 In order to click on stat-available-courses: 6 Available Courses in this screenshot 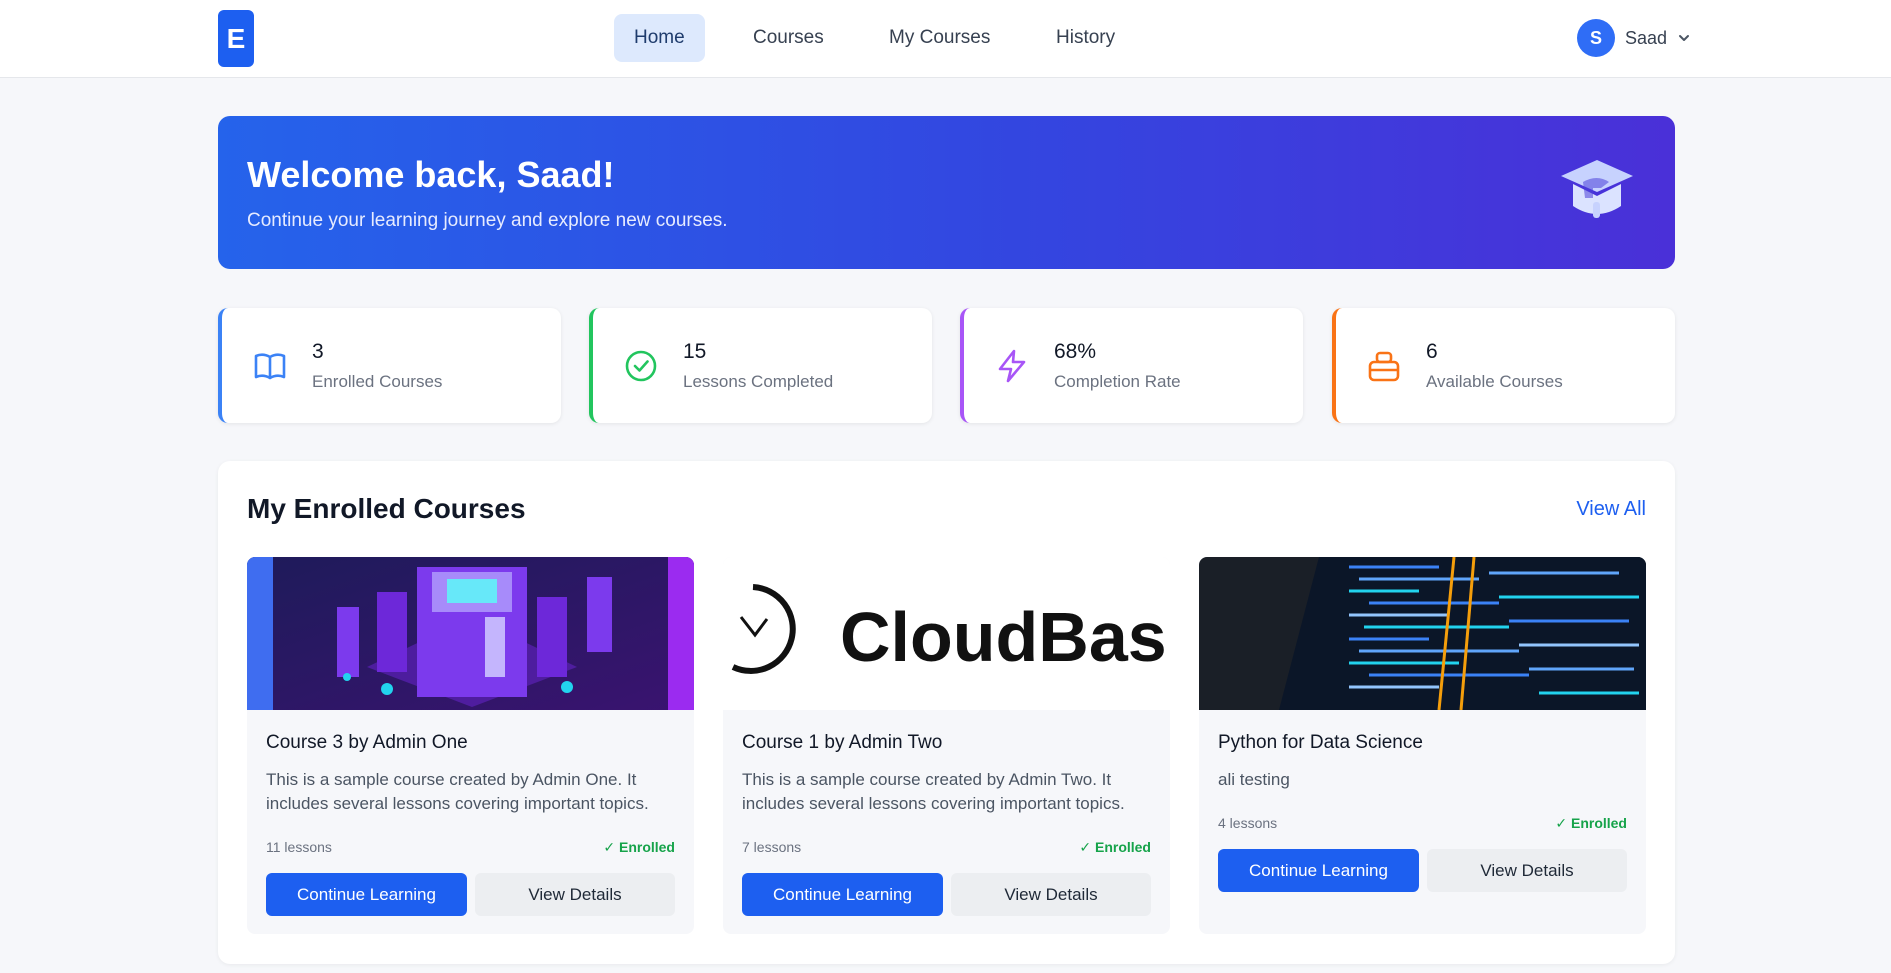, I will do `click(1503, 365)`.